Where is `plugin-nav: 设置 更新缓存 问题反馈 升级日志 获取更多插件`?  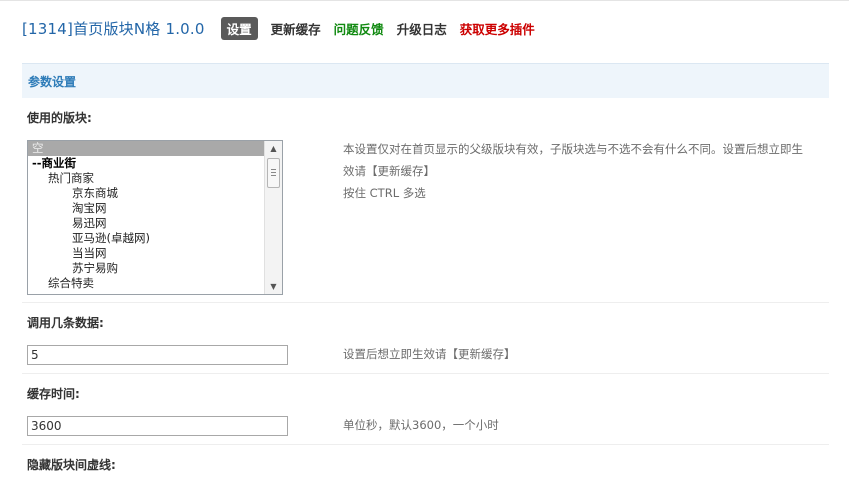 plugin-nav: 设置 更新缓存 问题反馈 升级日志 获取更多插件 is located at coordinates (384, 28).